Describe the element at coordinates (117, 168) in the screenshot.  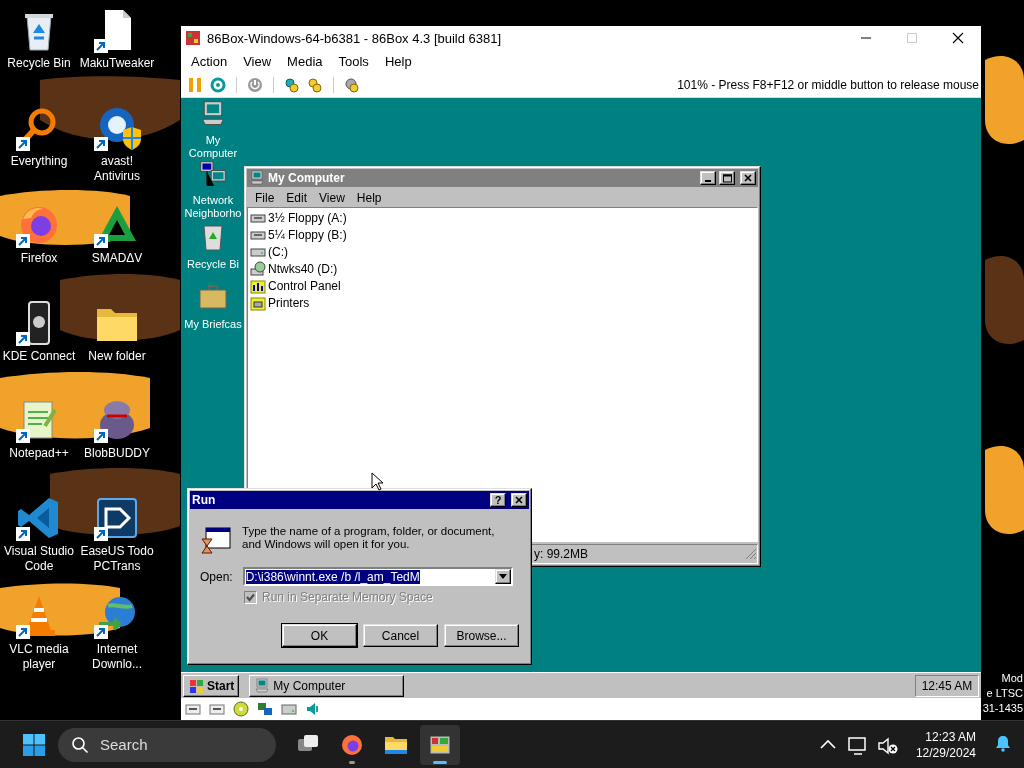
I see `icon-label: avast! Antivirus` at that location.